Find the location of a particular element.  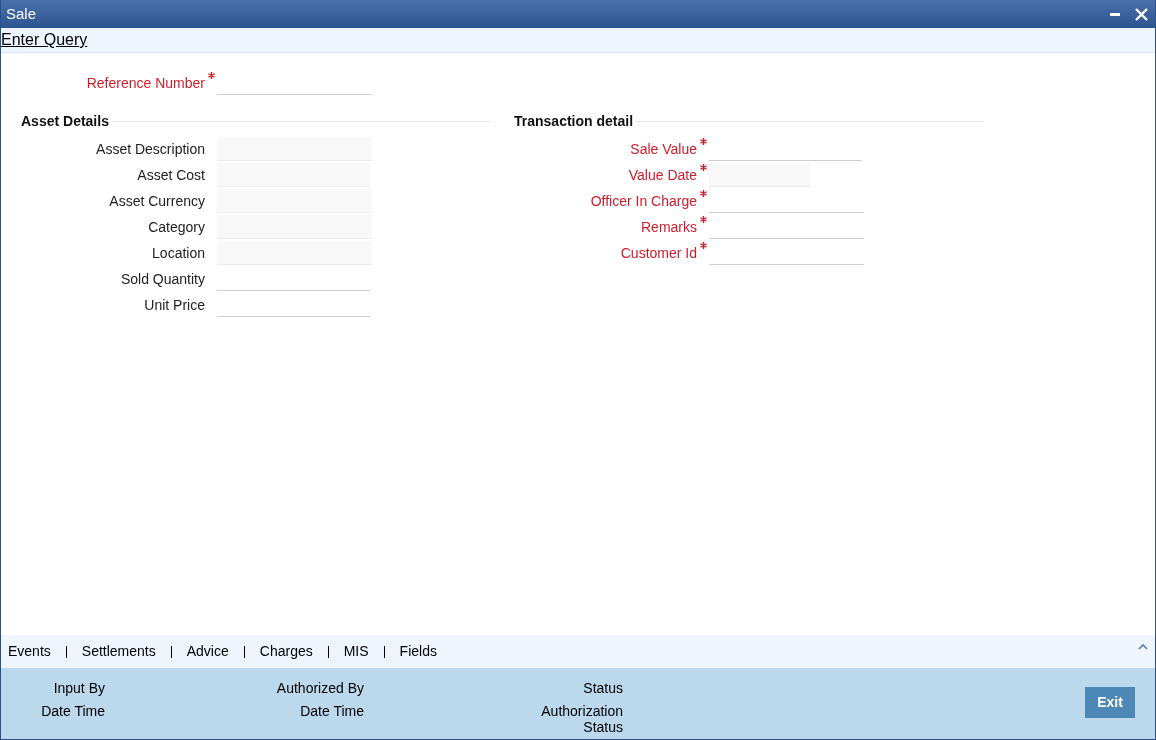

subsystem-tab: Charges is located at coordinates (286, 651).